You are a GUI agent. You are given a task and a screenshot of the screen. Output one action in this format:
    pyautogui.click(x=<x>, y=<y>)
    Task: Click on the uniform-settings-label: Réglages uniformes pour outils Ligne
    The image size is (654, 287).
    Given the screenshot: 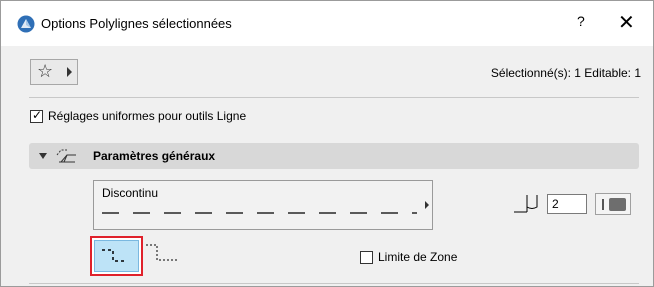 What is the action you would take?
    pyautogui.click(x=147, y=116)
    